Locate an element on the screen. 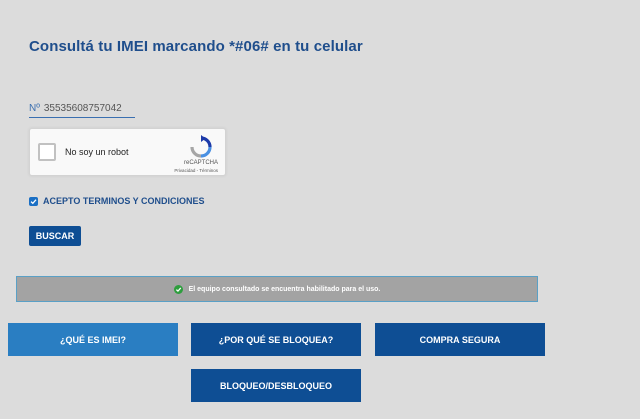 Image resolution: width=640 pixels, height=419 pixels. imei-field: Nº is located at coordinates (82, 109).